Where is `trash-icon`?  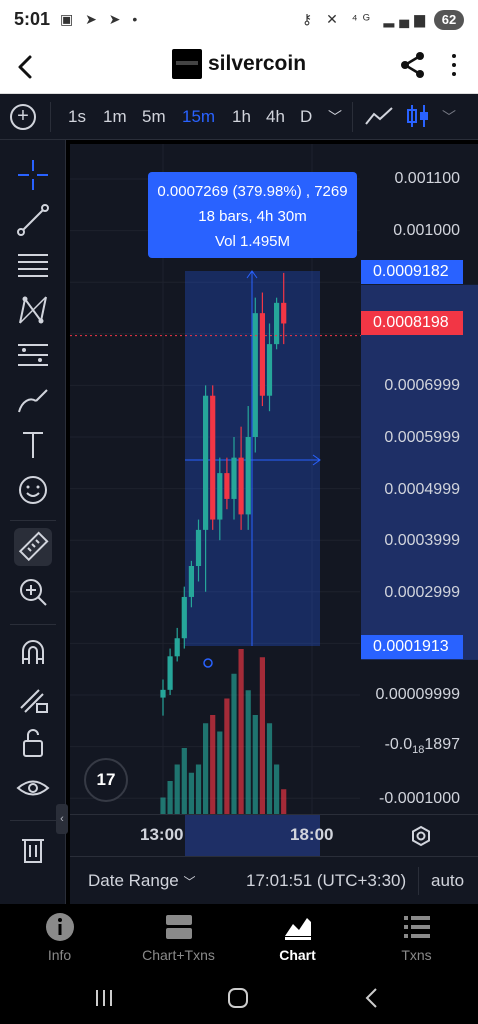
trash-icon is located at coordinates (33, 851).